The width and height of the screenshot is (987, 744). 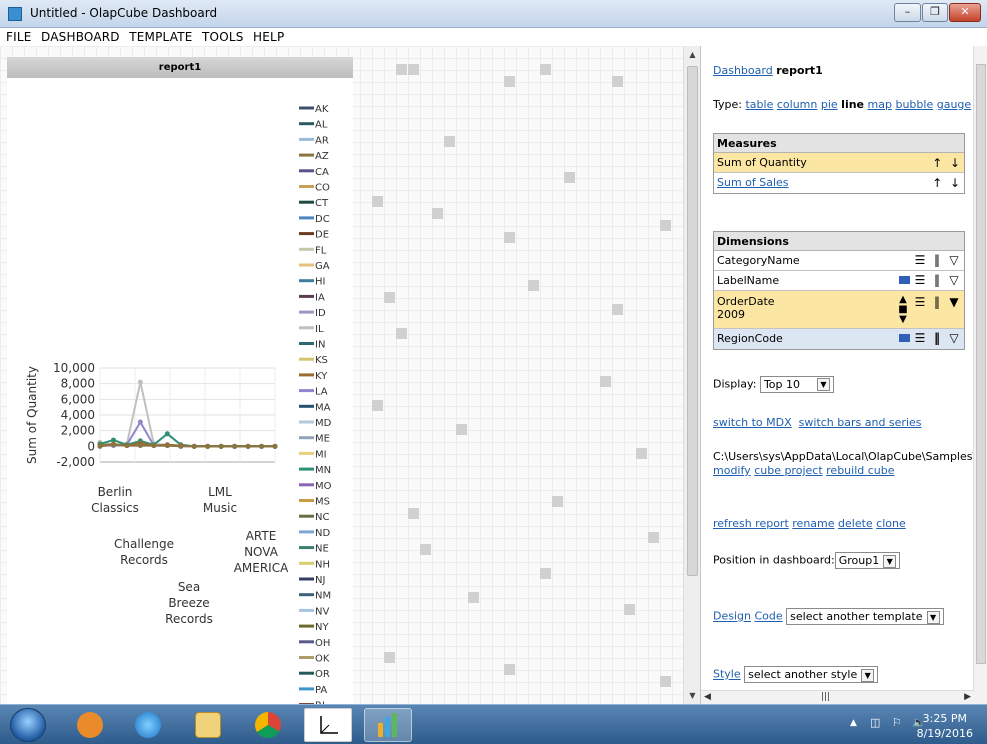 What do you see at coordinates (692, 54) in the screenshot?
I see `scroll-up-icon: ▲` at bounding box center [692, 54].